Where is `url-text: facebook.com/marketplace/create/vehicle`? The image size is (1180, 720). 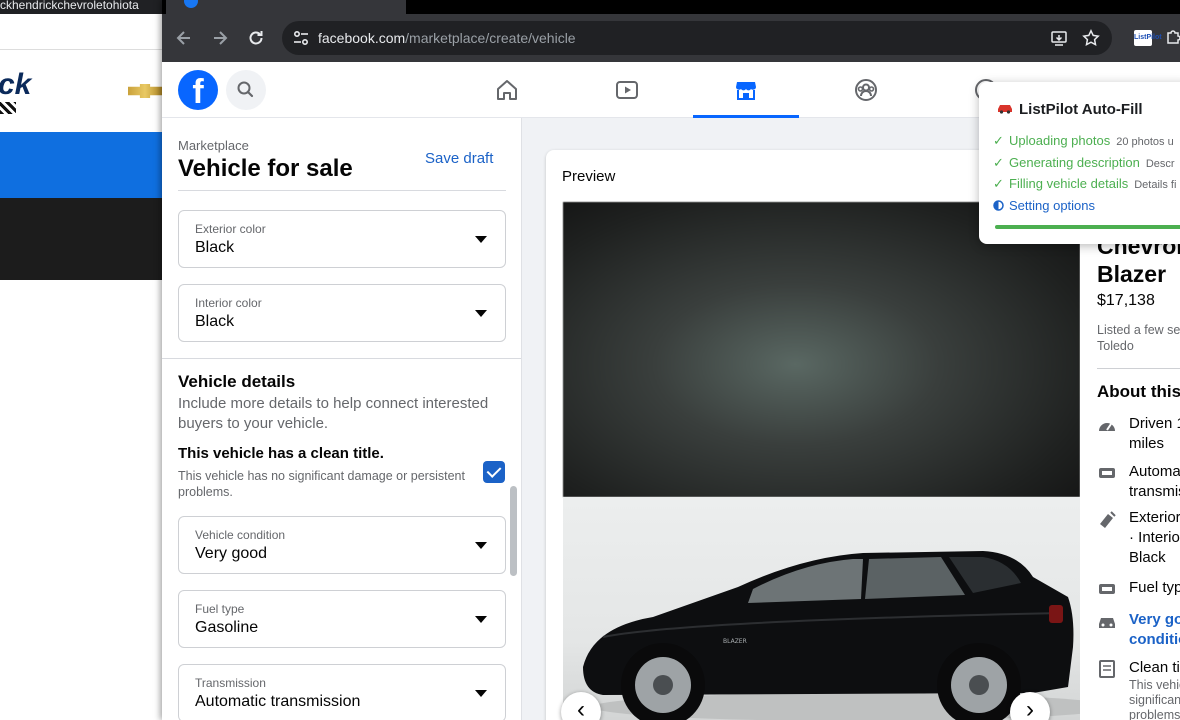 url-text: facebook.com/marketplace/create/vehicle is located at coordinates (447, 38).